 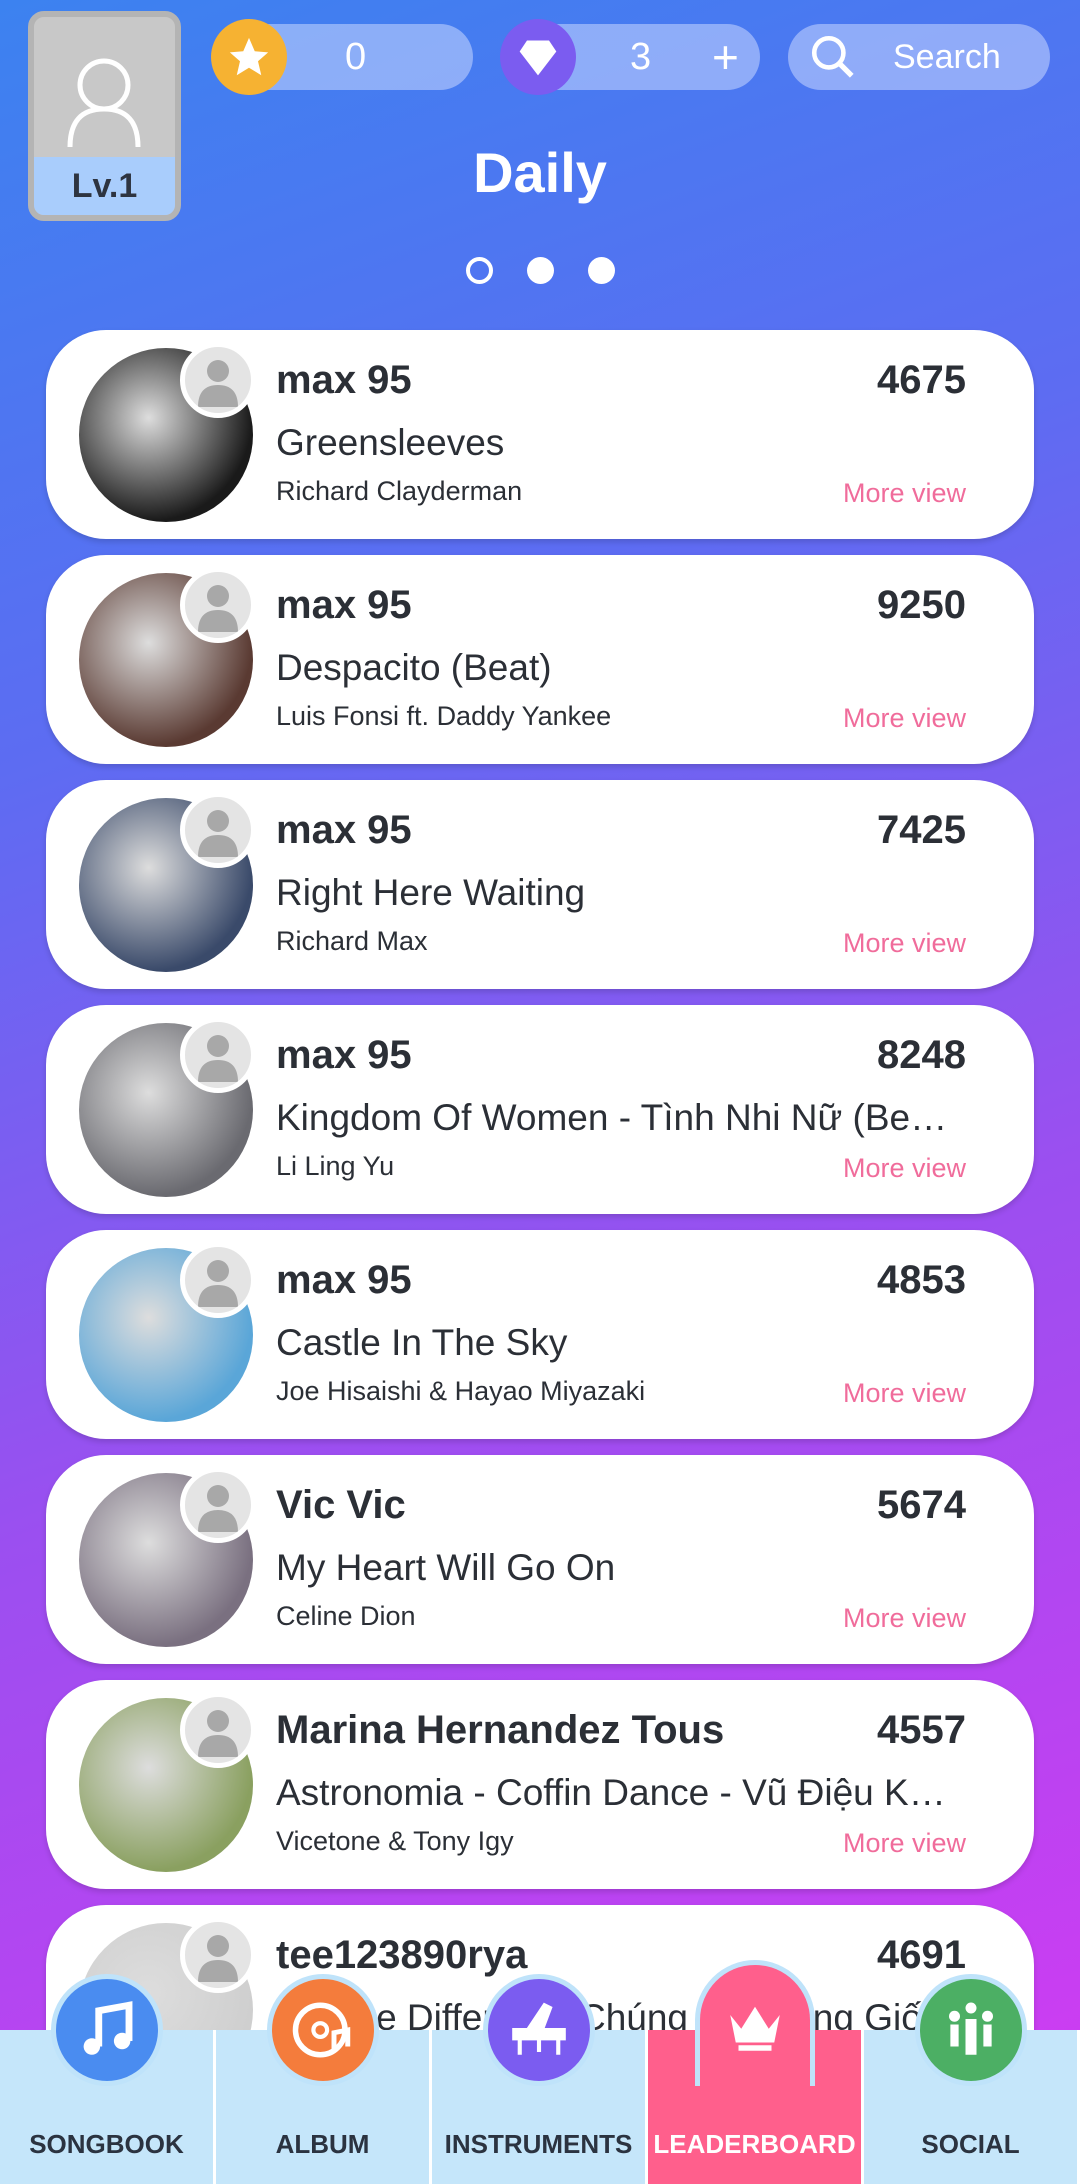 I want to click on tab-label: INSTRUMENTS, so click(x=538, y=2144).